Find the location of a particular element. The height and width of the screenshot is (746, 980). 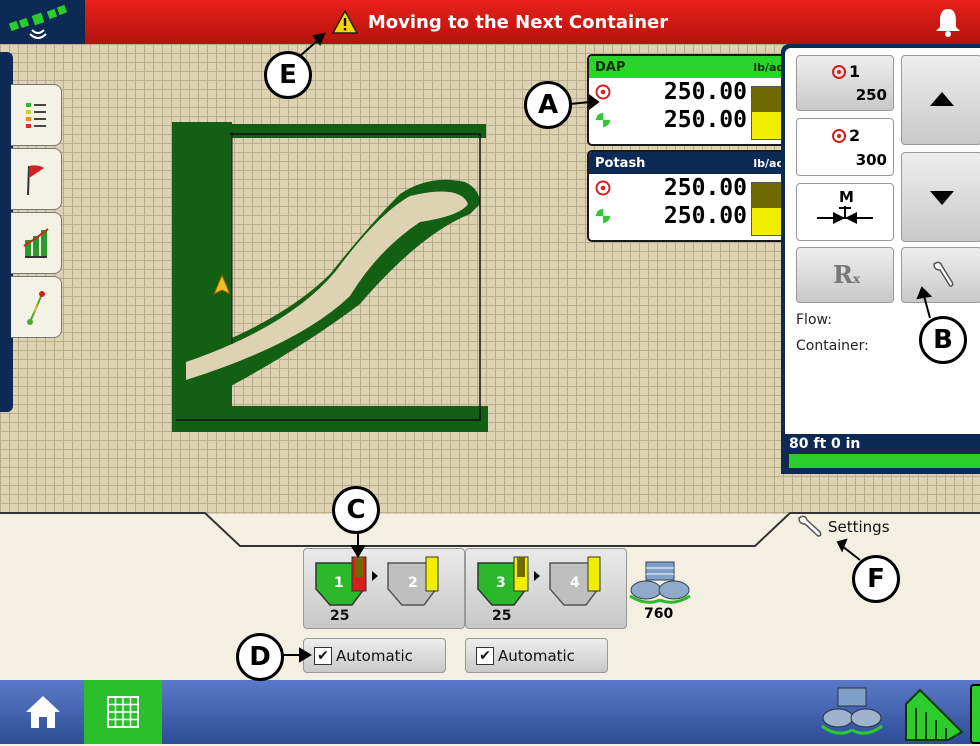

callout-a: A is located at coordinates (548, 105).